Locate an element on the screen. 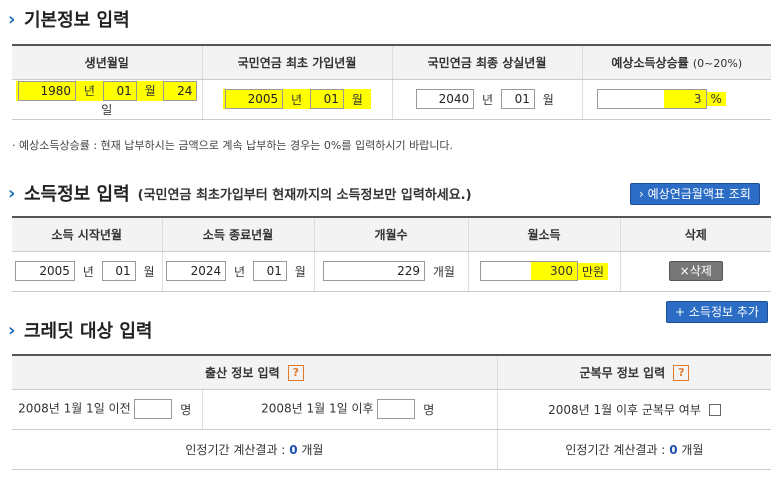 This screenshot has width=783, height=477. military-result-label: 인정기간 계산결과 : is located at coordinates (615, 449).